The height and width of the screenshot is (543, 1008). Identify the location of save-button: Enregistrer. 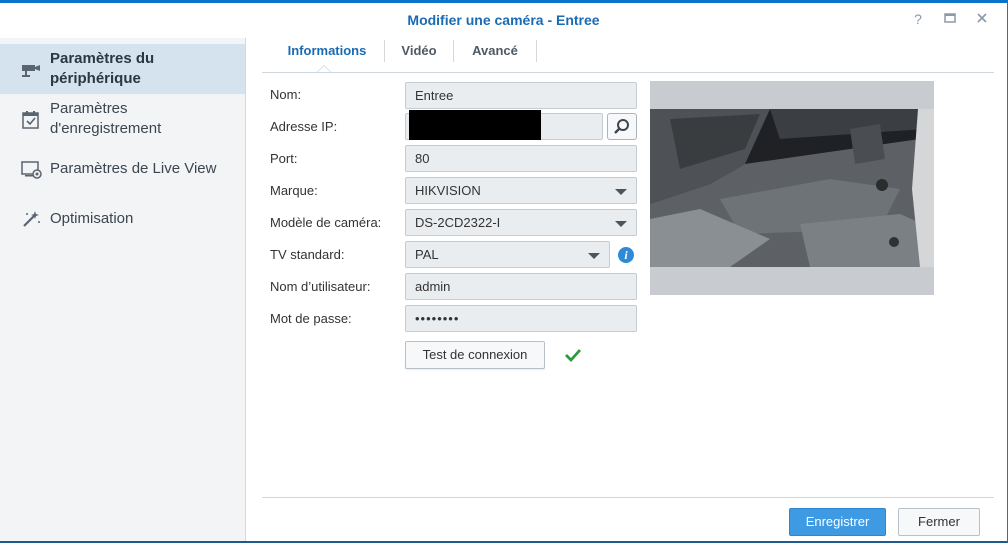
(837, 522).